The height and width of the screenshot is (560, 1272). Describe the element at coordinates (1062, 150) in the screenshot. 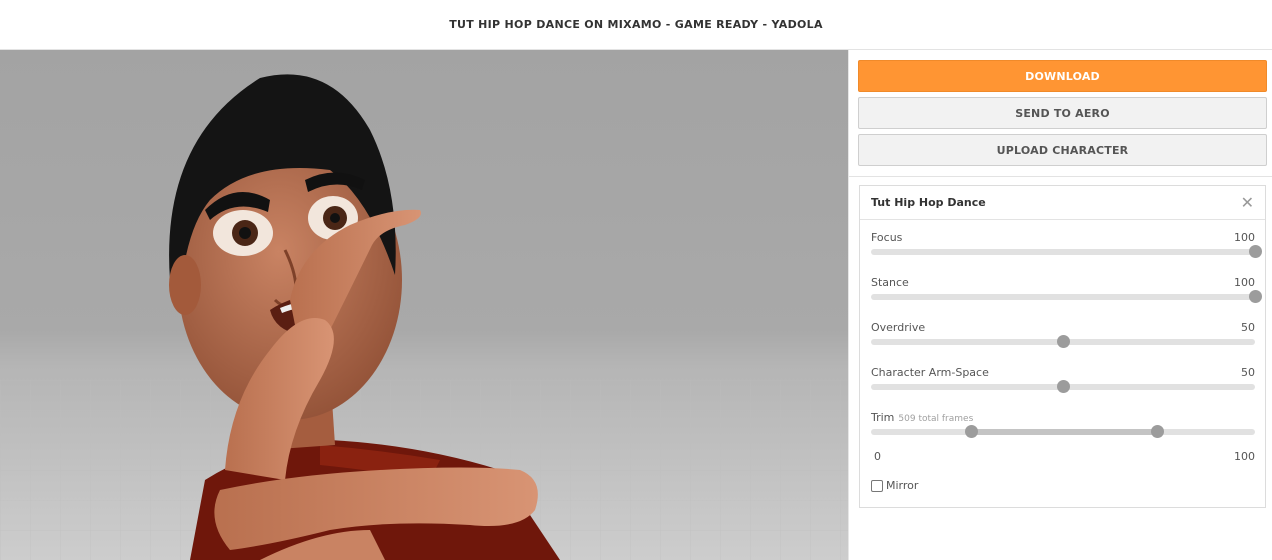

I see `upload-character-button: UPLOAD CHARACTER` at that location.